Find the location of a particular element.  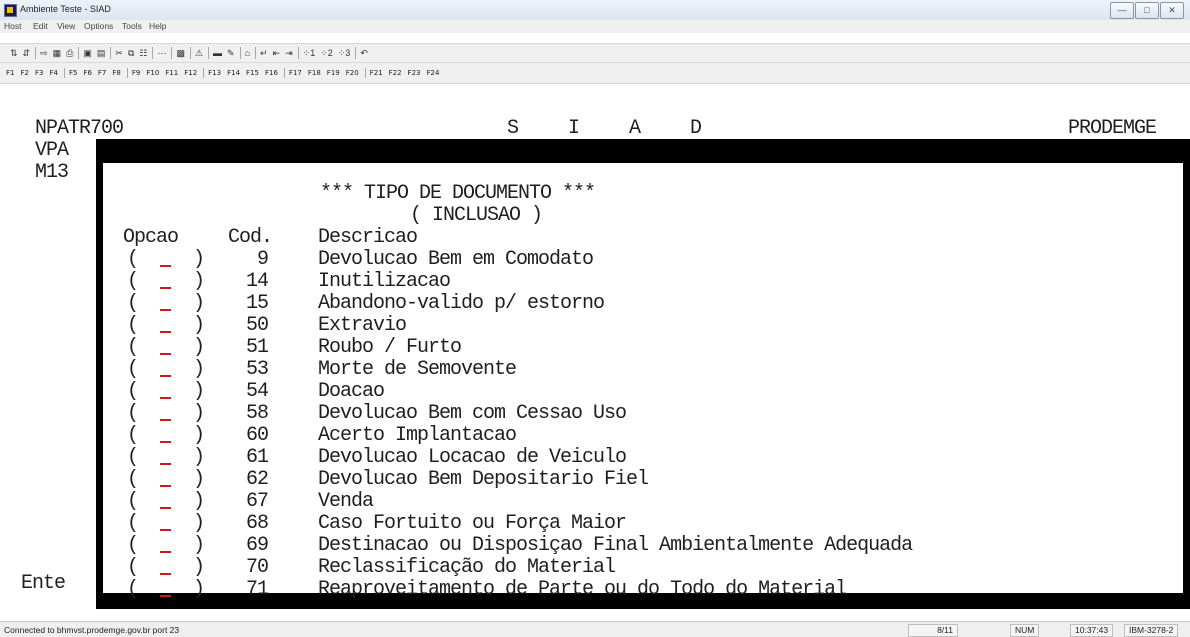

pf-key-13: F13 is located at coordinates (214, 73).